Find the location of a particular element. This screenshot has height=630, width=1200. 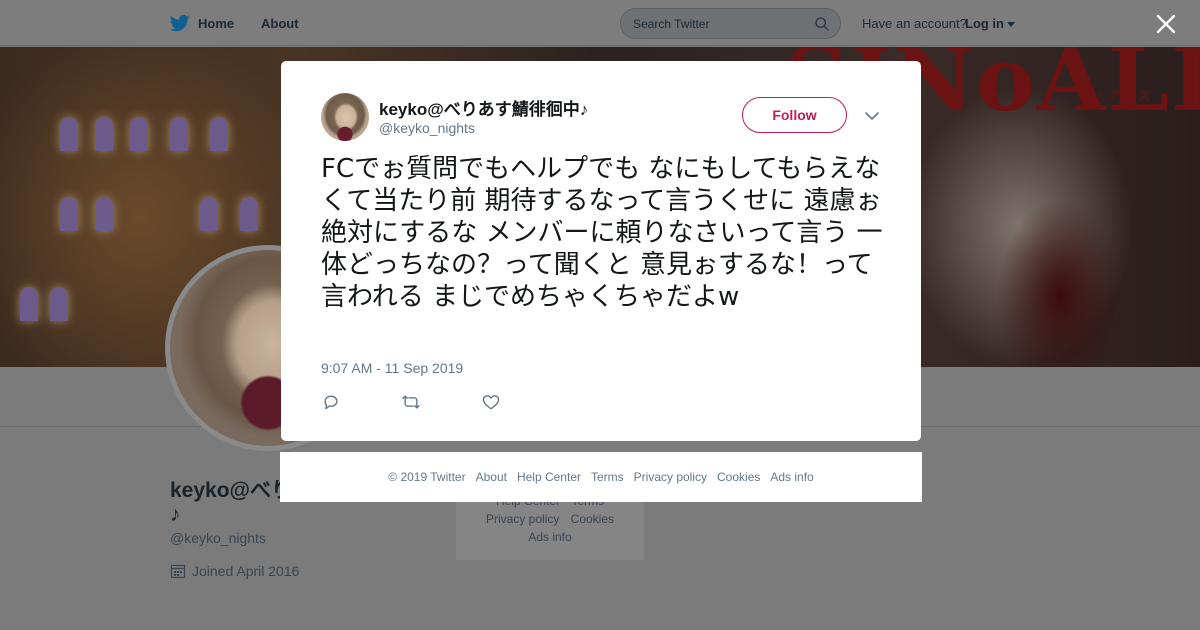

login-dropdown: Log in is located at coordinates (990, 23).